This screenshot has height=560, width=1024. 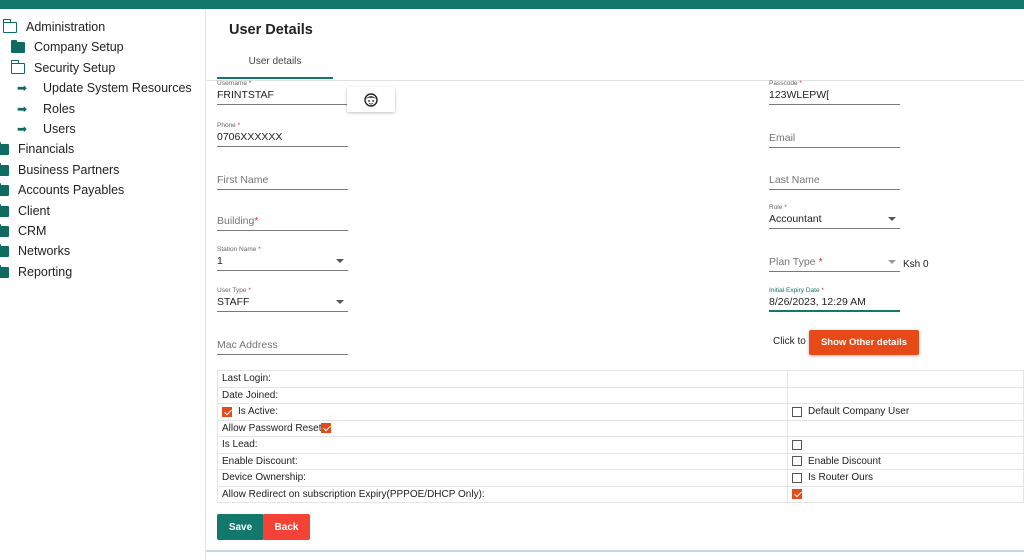 What do you see at coordinates (220, 261) in the screenshot?
I see `station-name-value: 1` at bounding box center [220, 261].